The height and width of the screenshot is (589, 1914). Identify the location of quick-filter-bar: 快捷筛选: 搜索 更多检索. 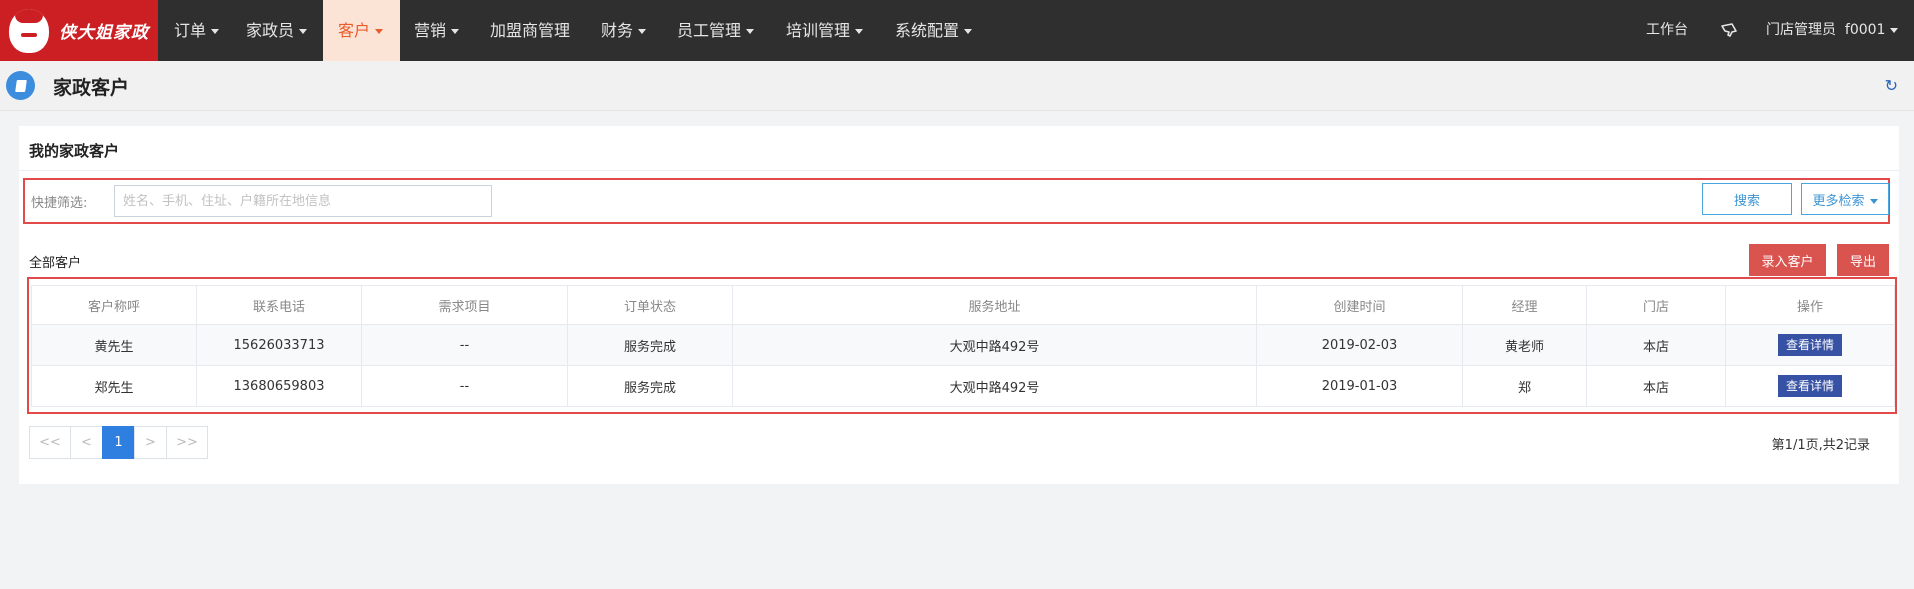
(956, 201).